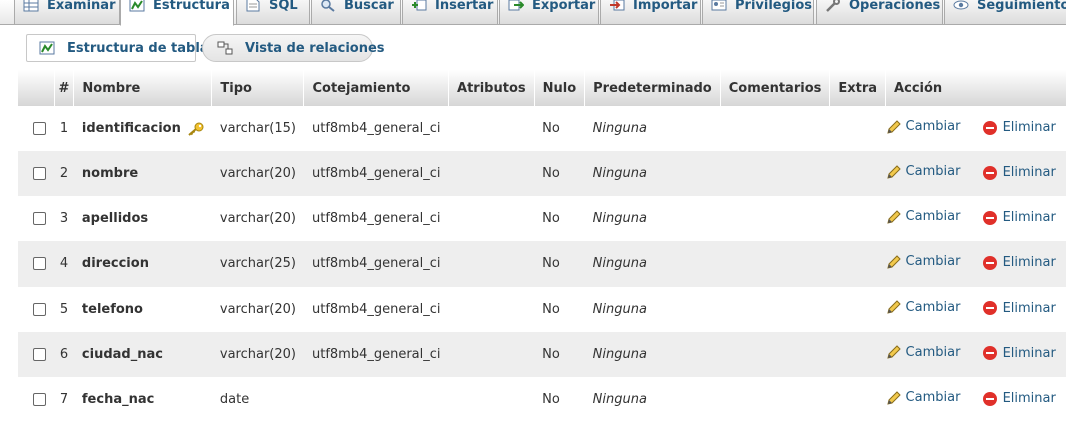  I want to click on search-icon, so click(328, 6).